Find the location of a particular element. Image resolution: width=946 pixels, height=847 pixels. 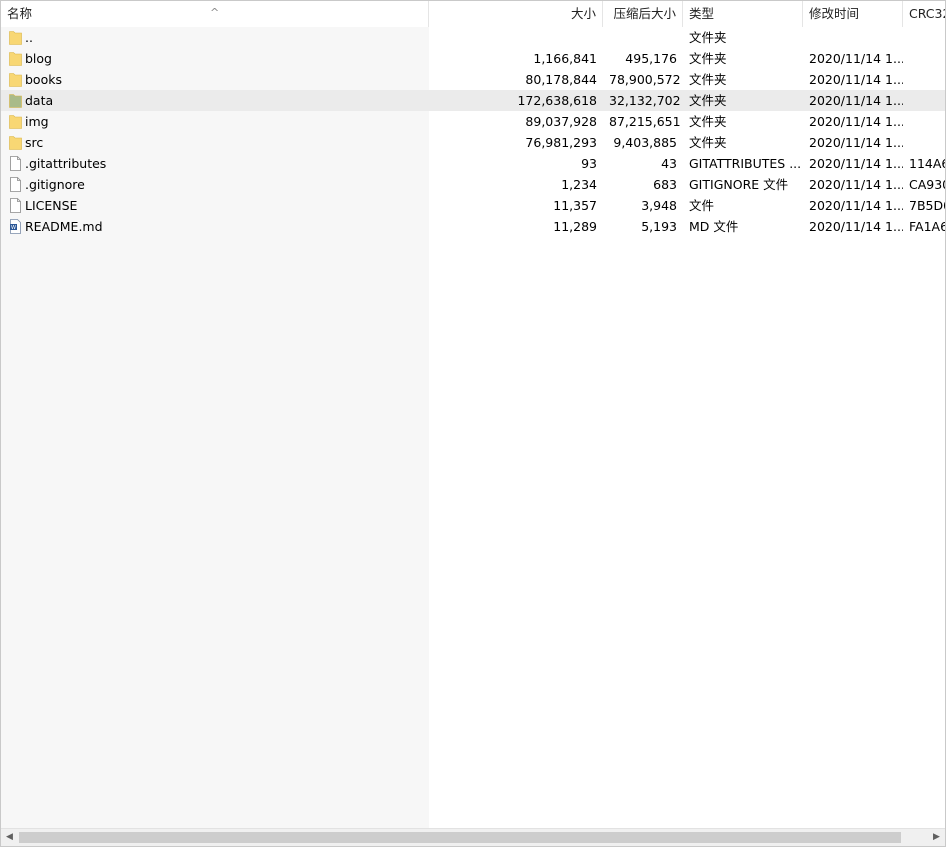

packed-size-cell: 78,900,572 is located at coordinates (645, 79).